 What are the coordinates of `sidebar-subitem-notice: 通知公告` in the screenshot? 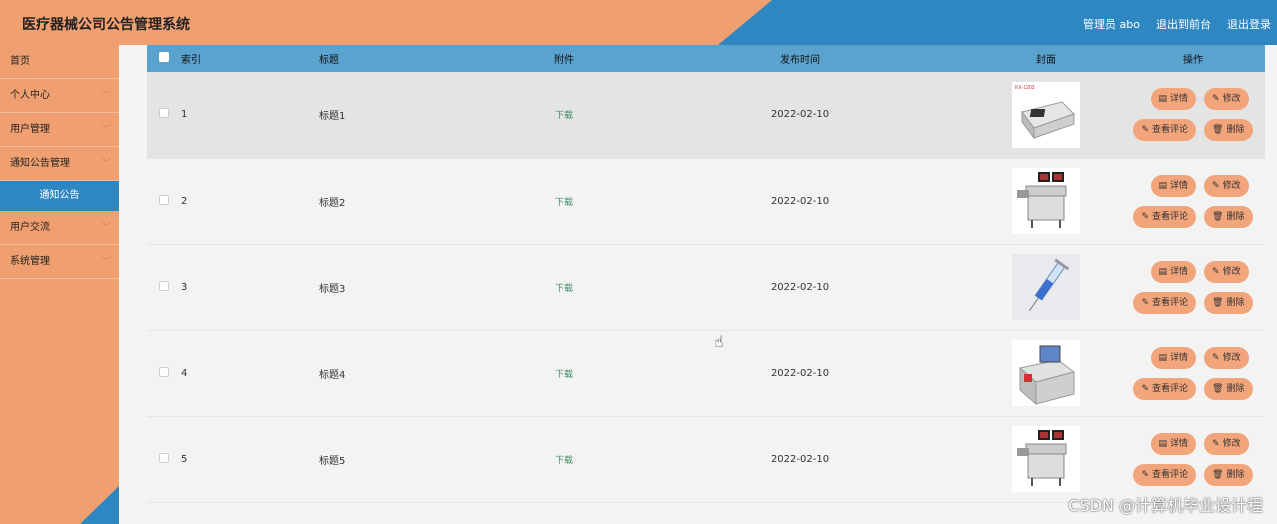 It's located at (59, 196).